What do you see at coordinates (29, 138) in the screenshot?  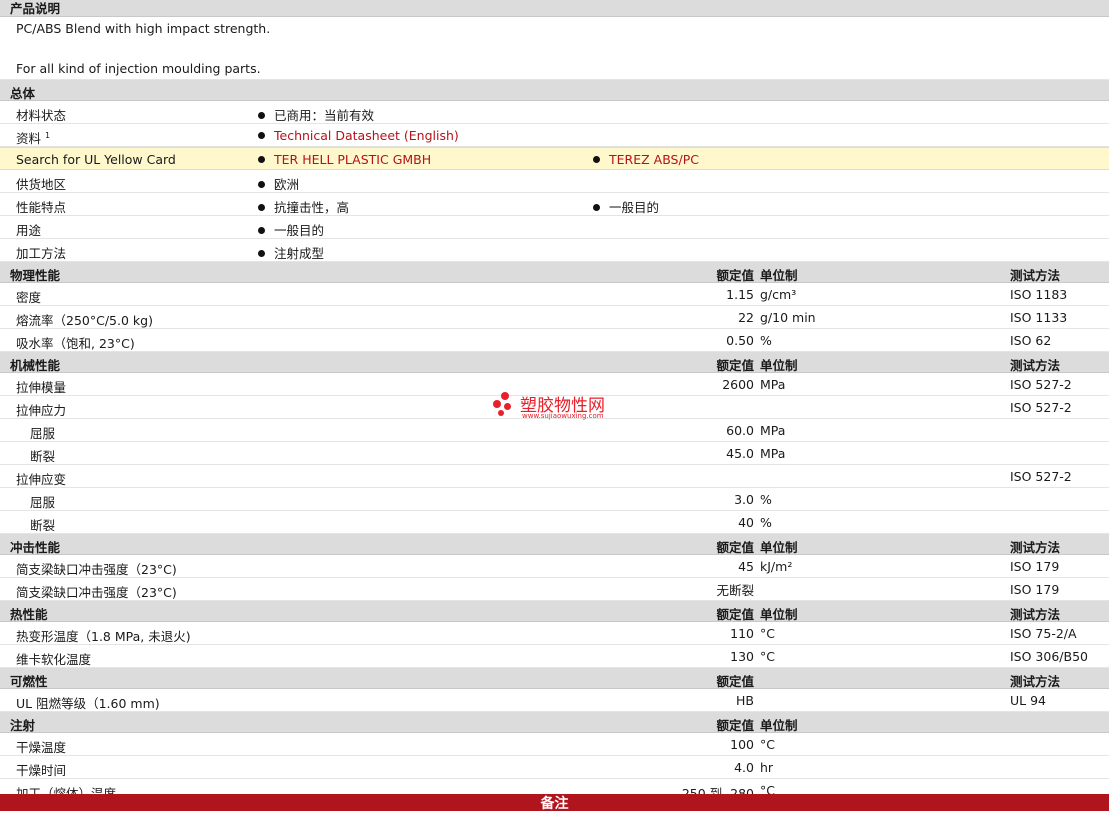 I see `documents-label-text: 资料` at bounding box center [29, 138].